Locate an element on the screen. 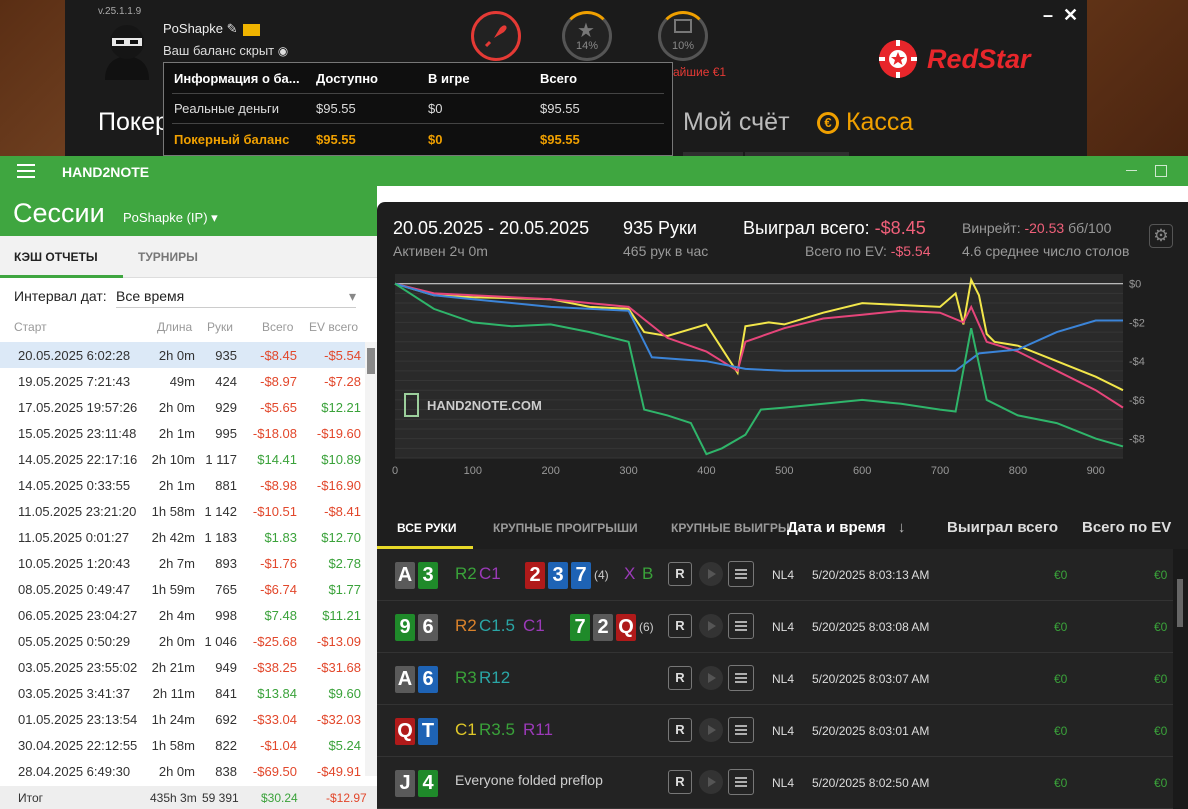 This screenshot has width=1188, height=809. eye-icon: ◉ is located at coordinates (283, 51).